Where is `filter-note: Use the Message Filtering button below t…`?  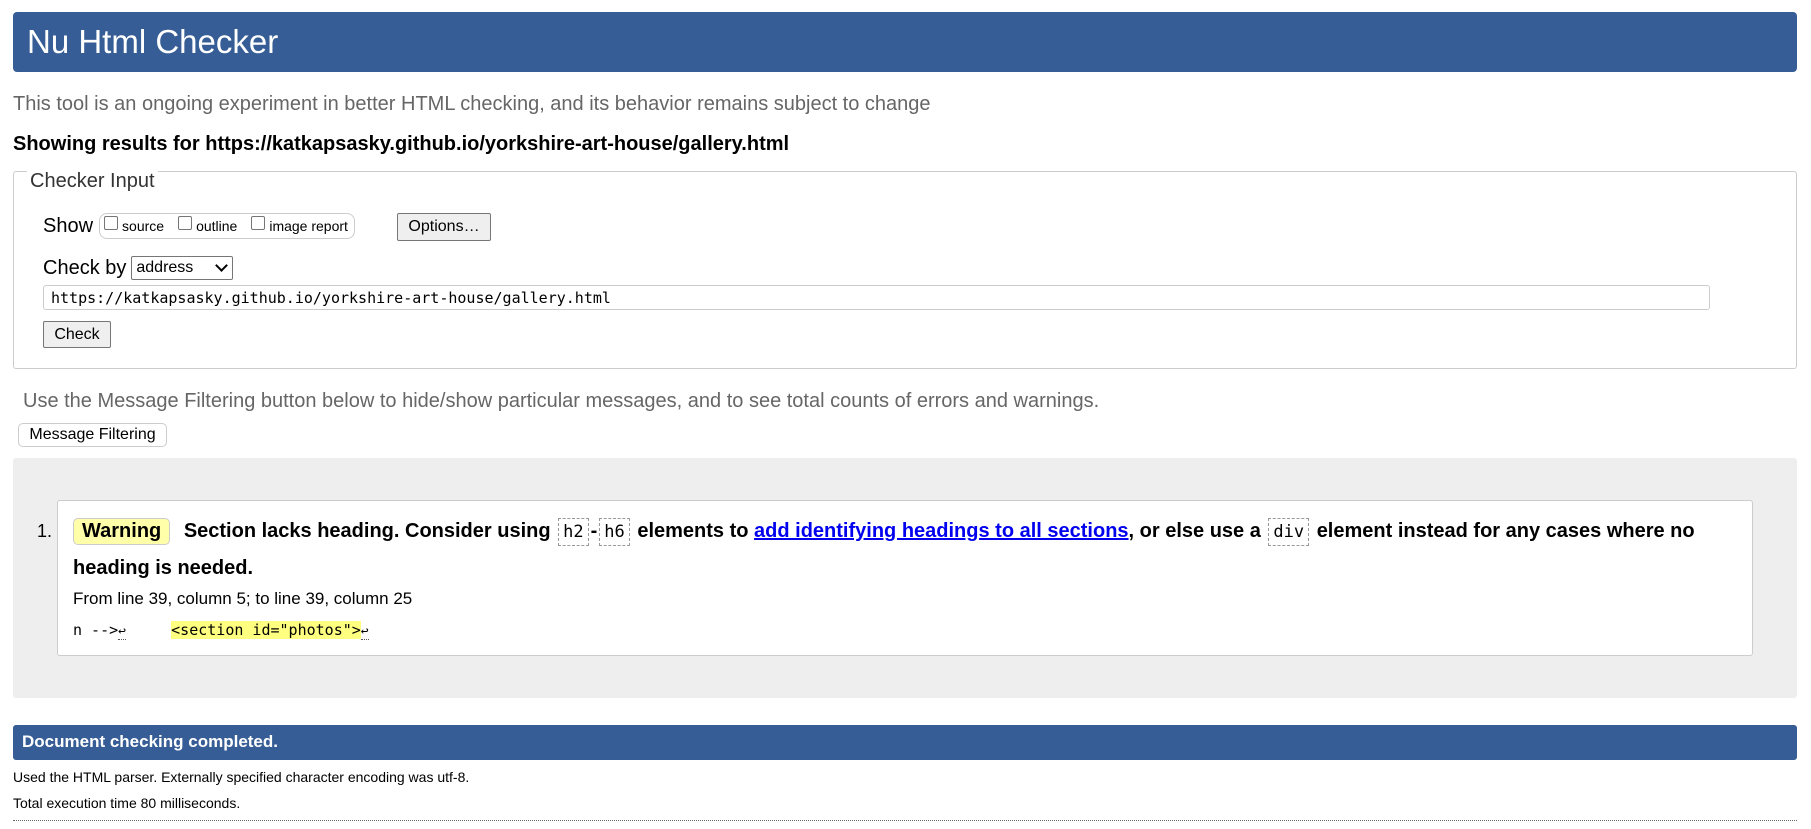 filter-note: Use the Message Filtering button below t… is located at coordinates (561, 401).